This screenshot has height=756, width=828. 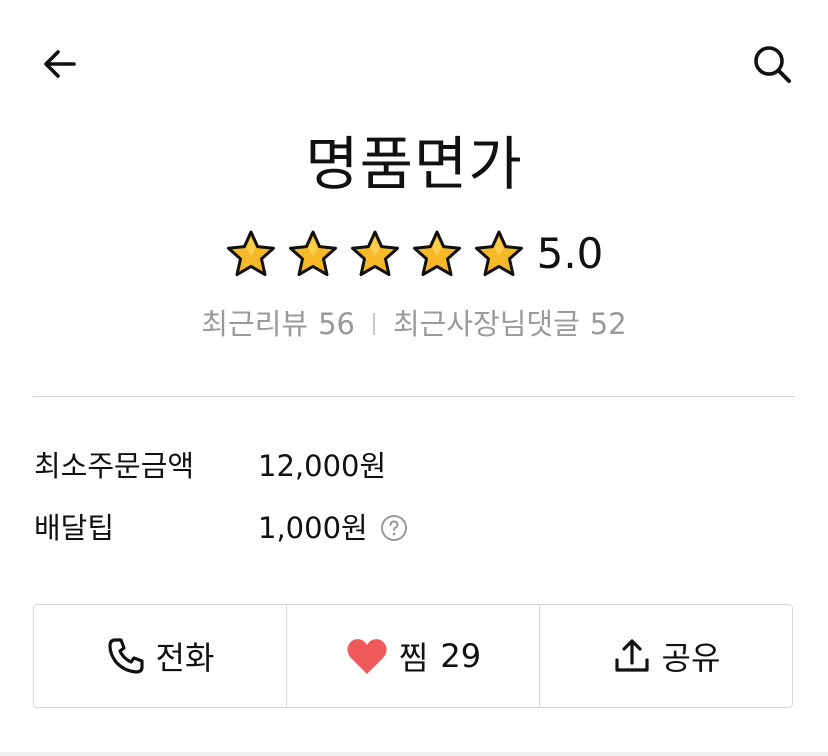 What do you see at coordinates (461, 656) in the screenshot?
I see `favorite-count: 29` at bounding box center [461, 656].